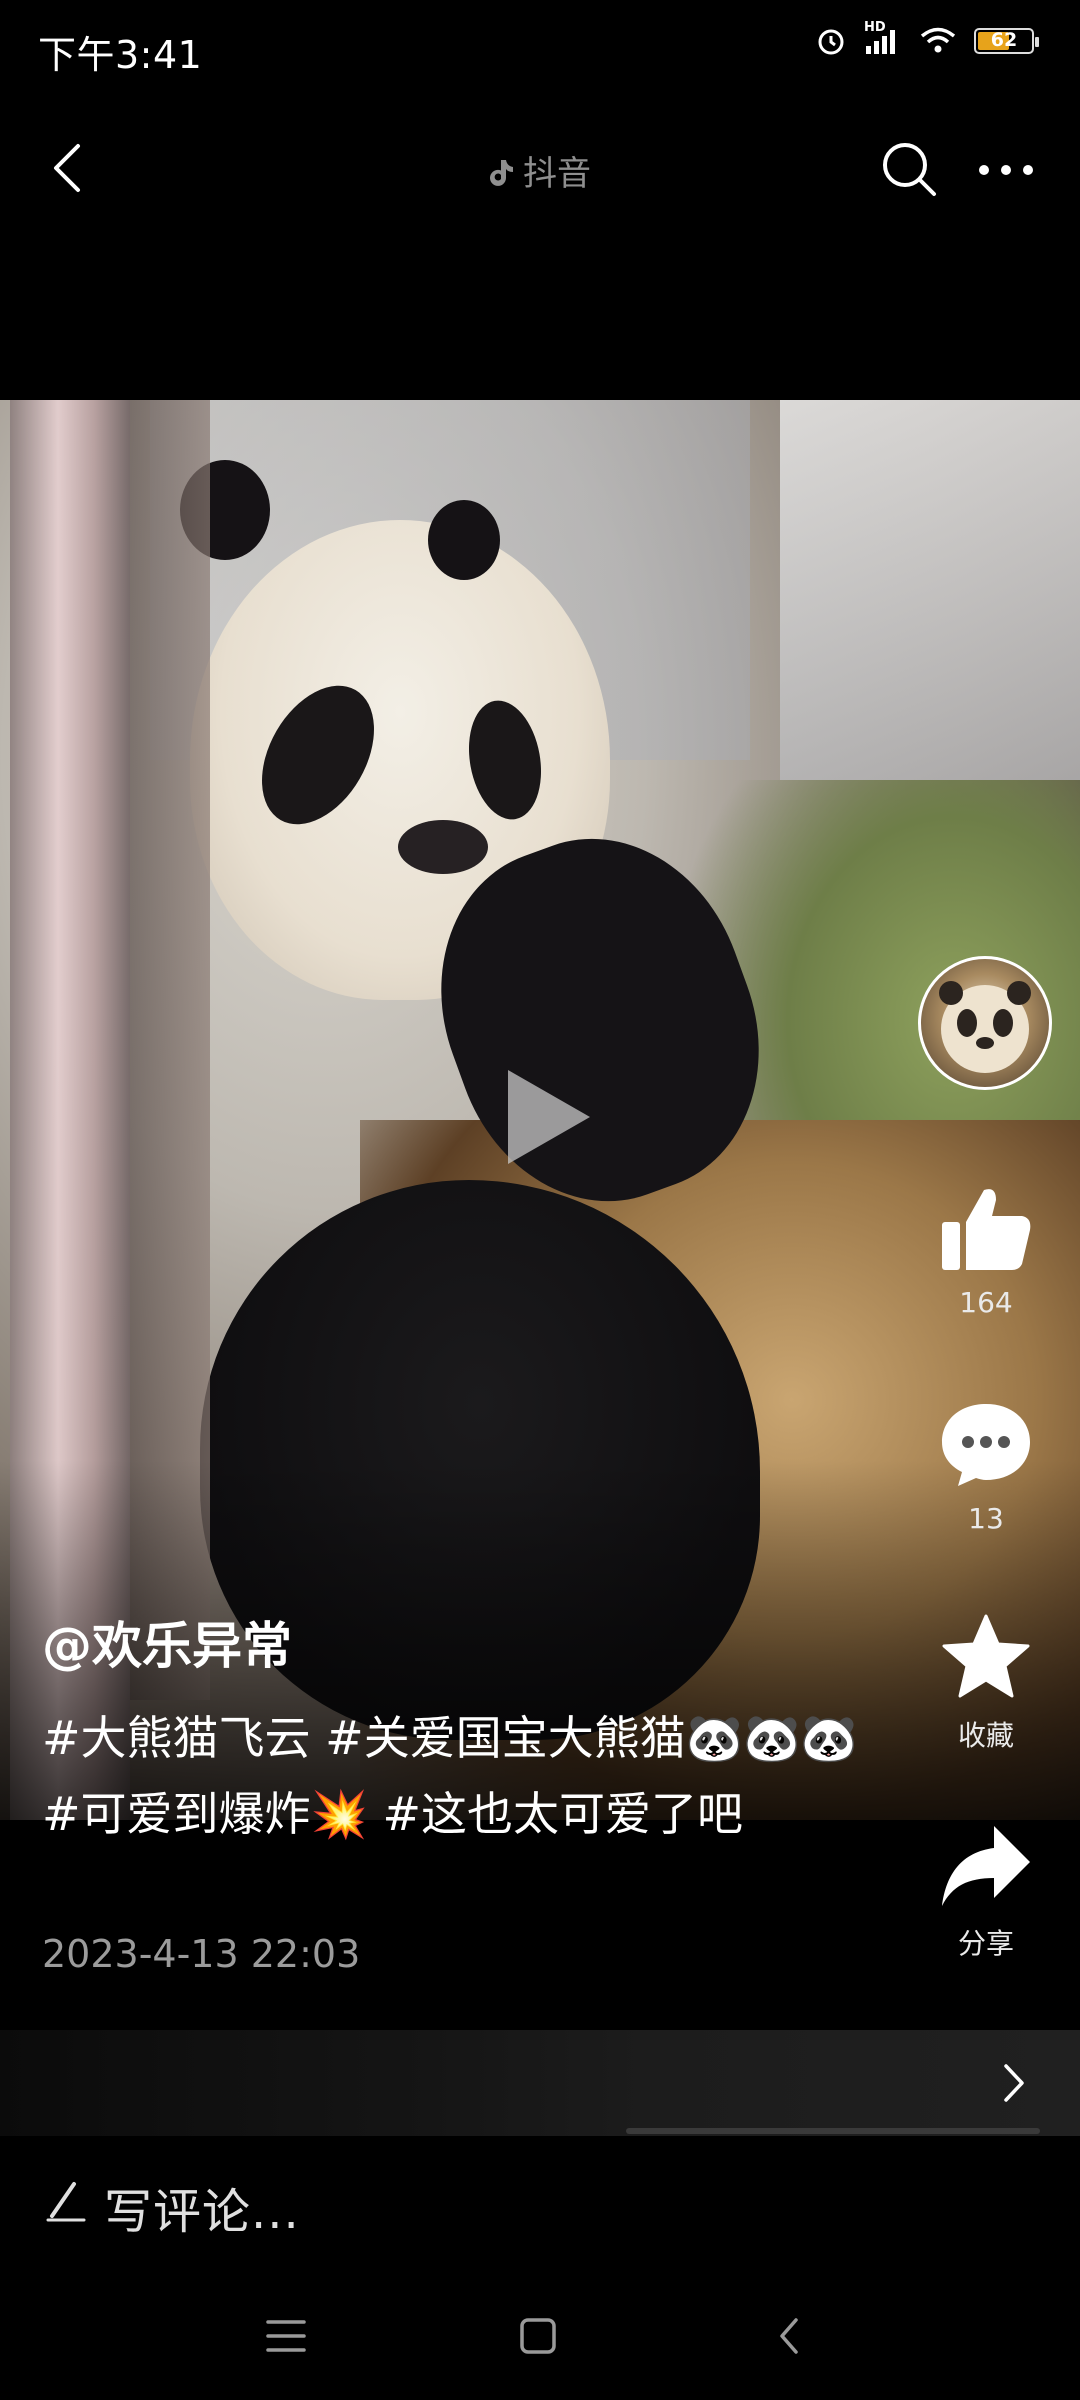 This screenshot has width=1080, height=2400. What do you see at coordinates (883, 38) in the screenshot?
I see `signal-icon: HD` at bounding box center [883, 38].